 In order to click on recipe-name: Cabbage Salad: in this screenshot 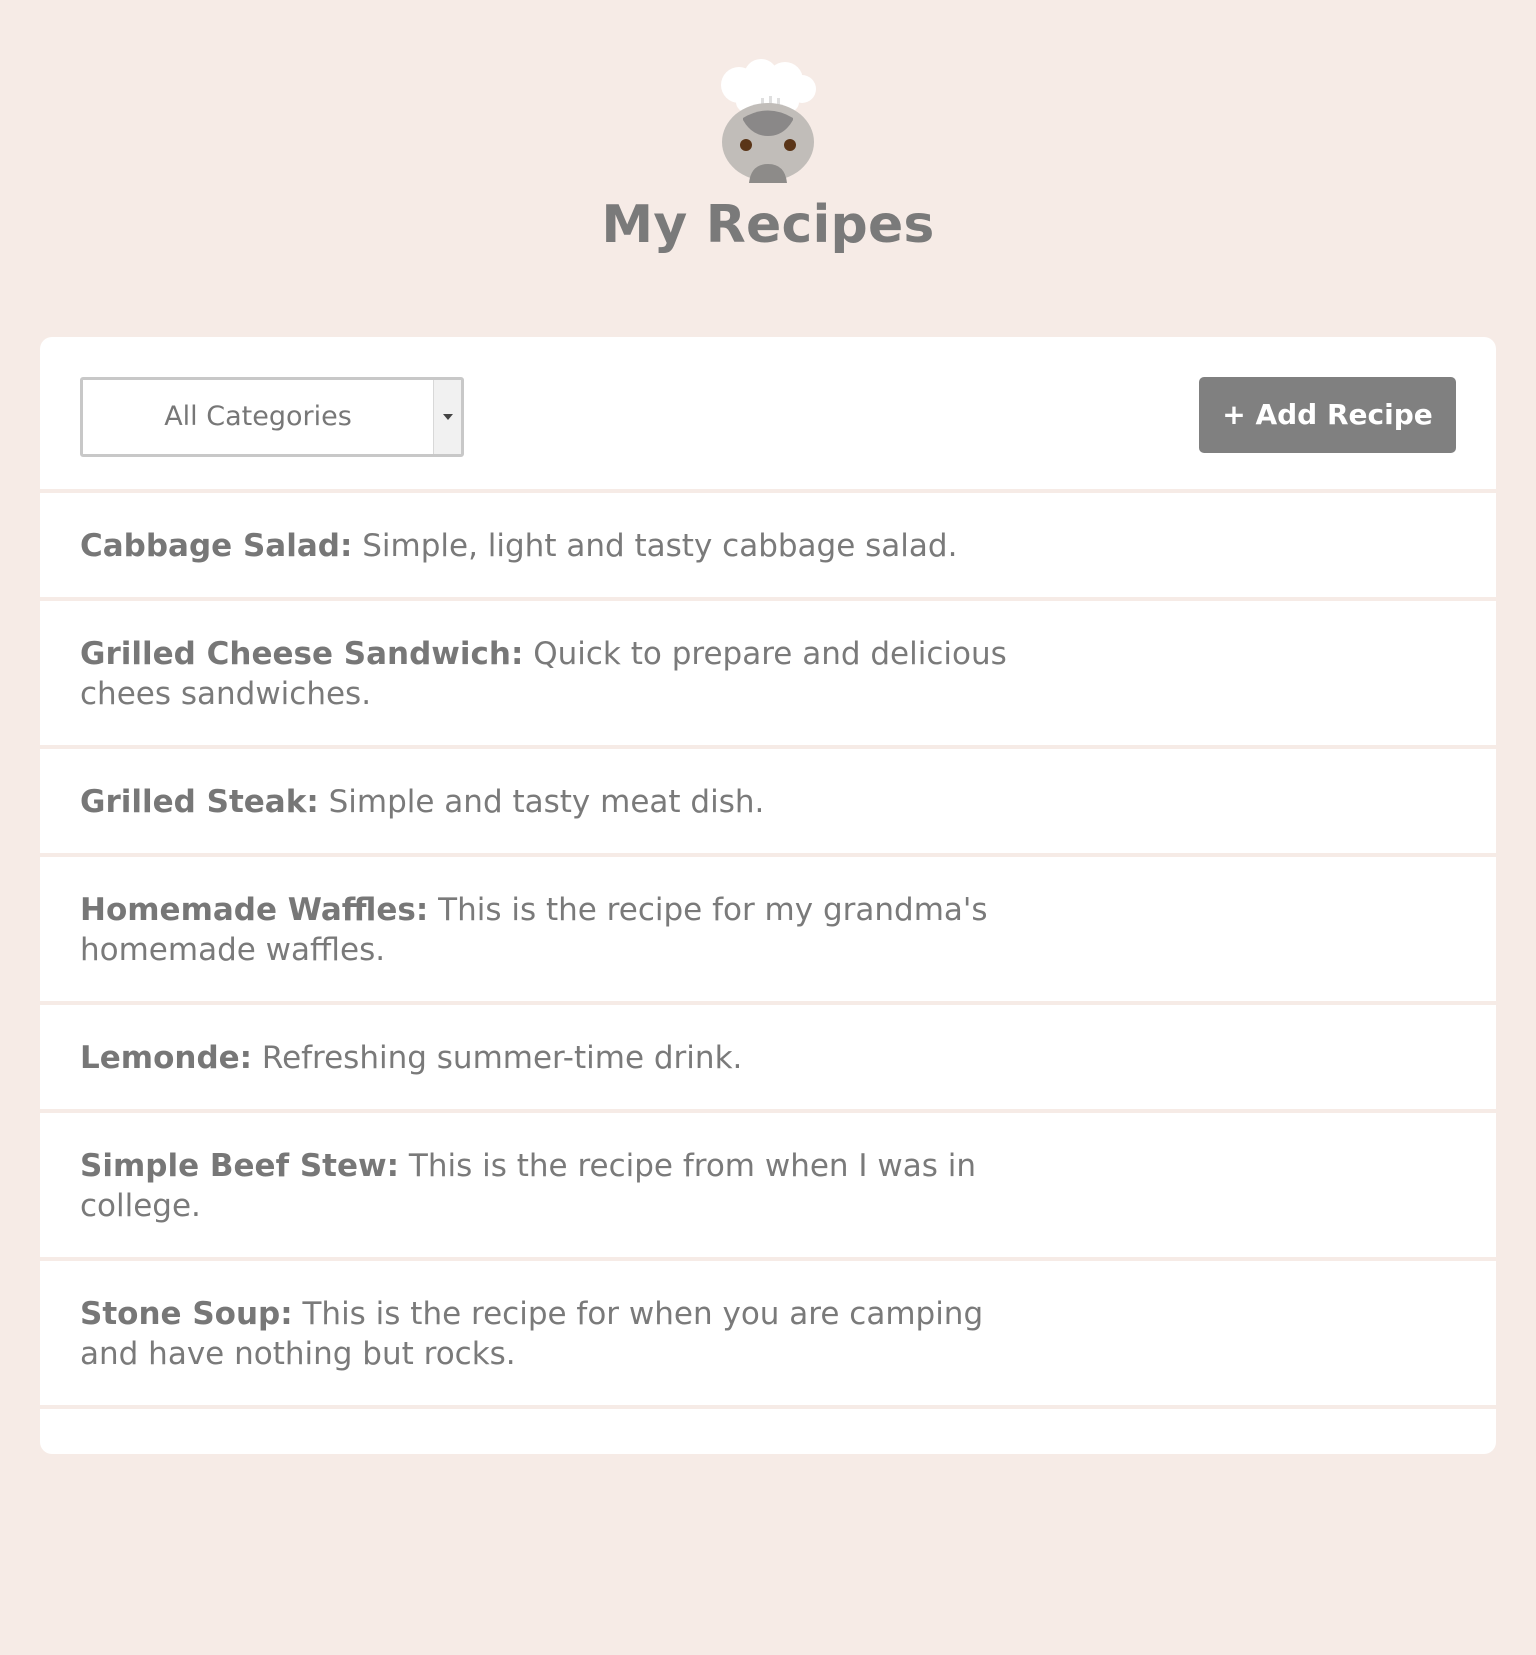, I will do `click(216, 546)`.